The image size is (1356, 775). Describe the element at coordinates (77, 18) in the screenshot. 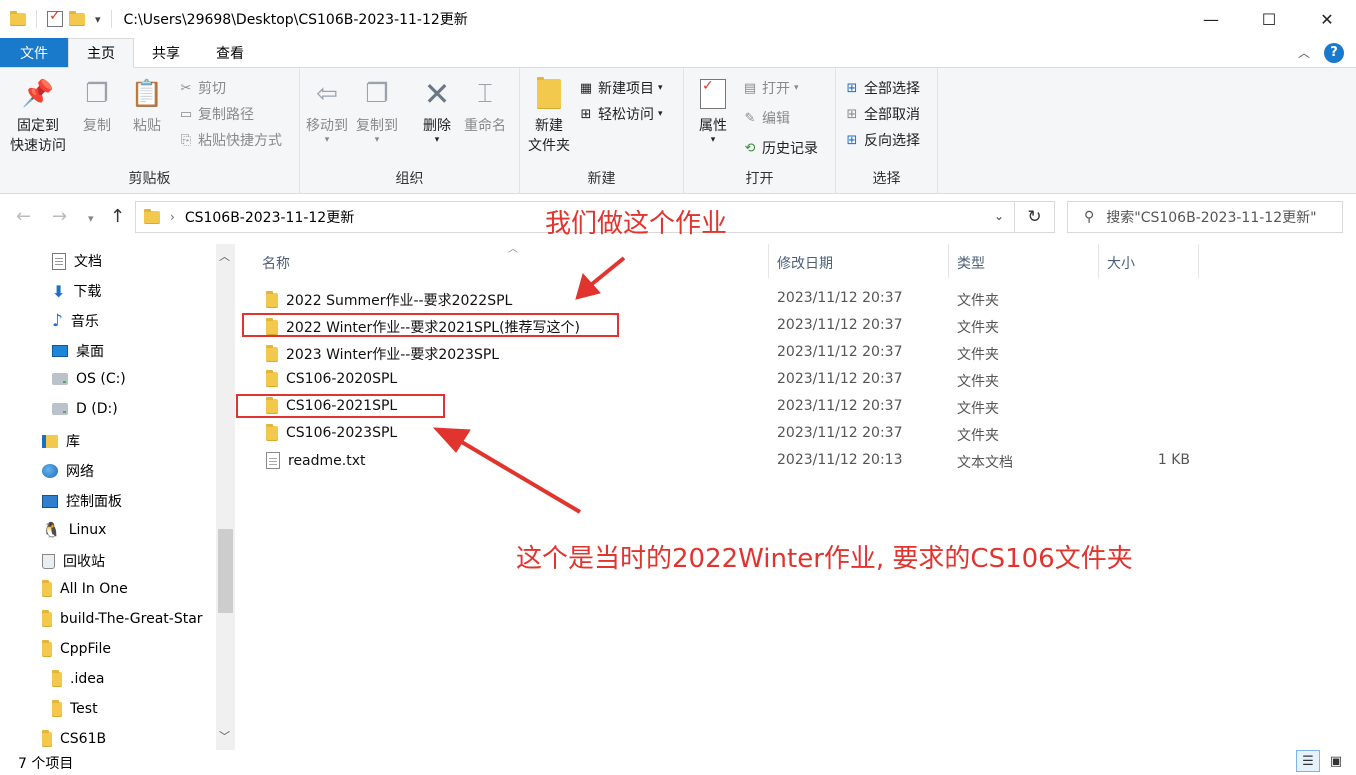

I see `new-folder-quick-icon` at that location.